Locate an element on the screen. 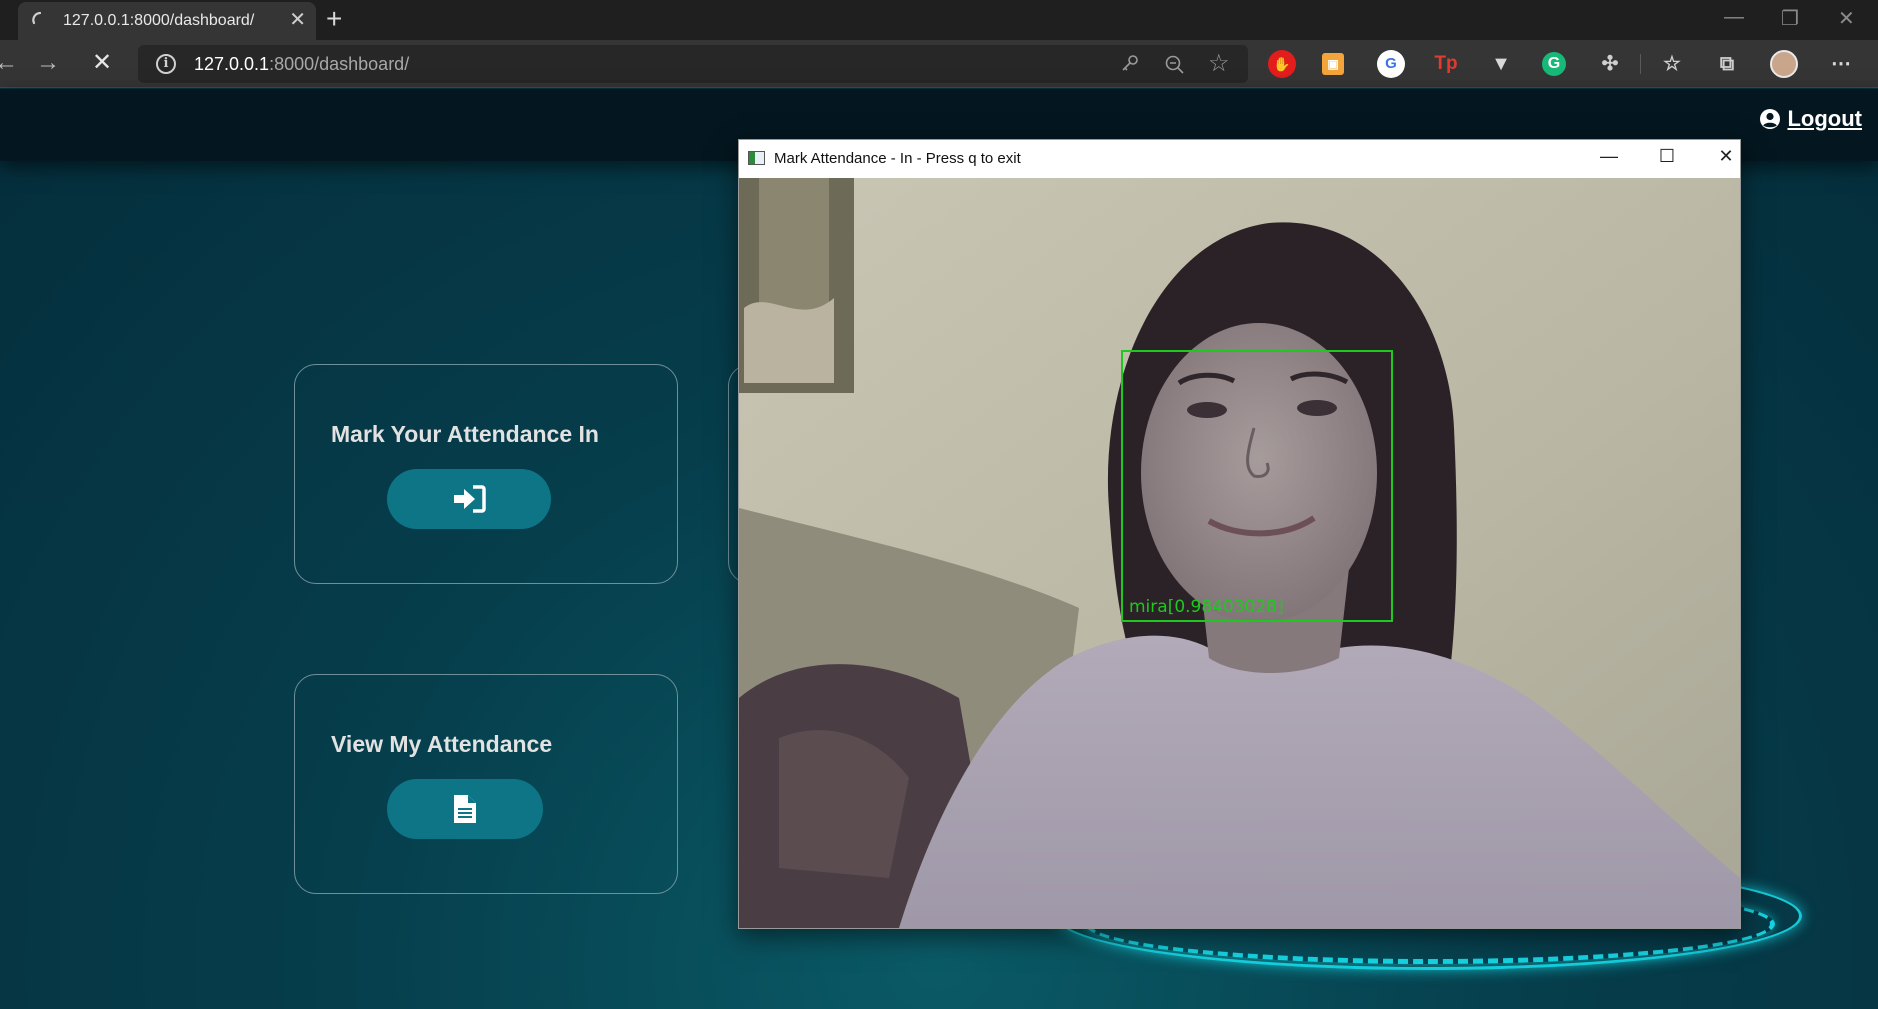  camera-window-title: Mark Attendance - In - Press q to exit is located at coordinates (897, 158).